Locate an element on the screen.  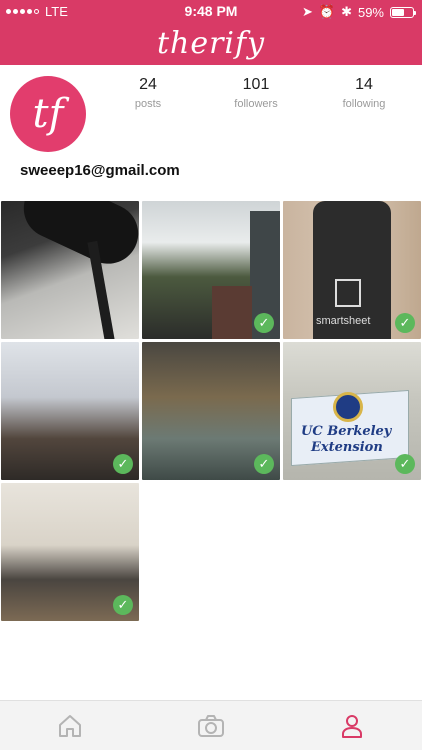
photo-tile is located at coordinates (70, 270).